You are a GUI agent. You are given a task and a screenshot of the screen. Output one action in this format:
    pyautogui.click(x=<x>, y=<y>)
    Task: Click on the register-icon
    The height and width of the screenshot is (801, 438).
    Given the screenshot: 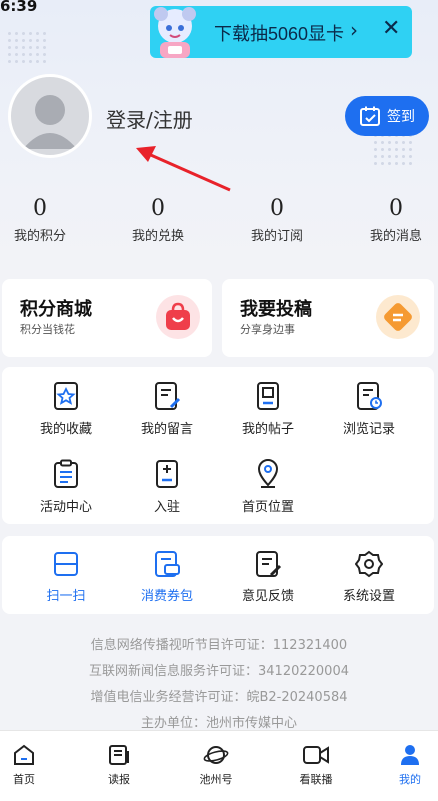 What is the action you would take?
    pyautogui.click(x=167, y=474)
    